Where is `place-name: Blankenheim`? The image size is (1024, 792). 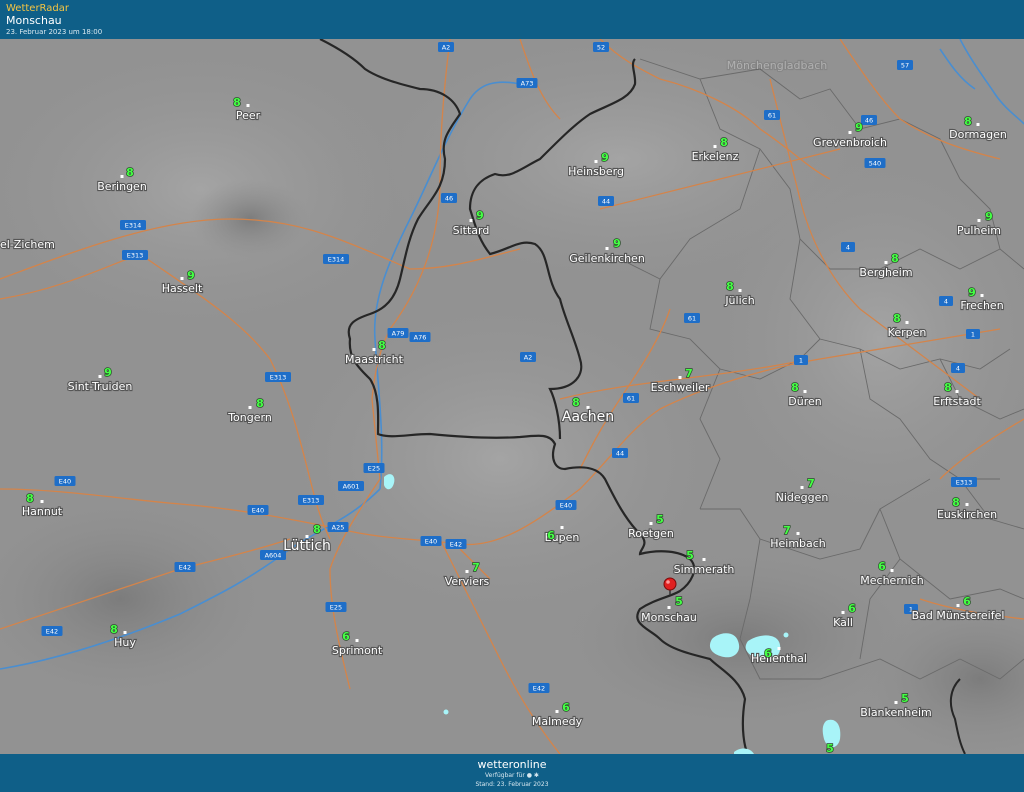 place-name: Blankenheim is located at coordinates (896, 712).